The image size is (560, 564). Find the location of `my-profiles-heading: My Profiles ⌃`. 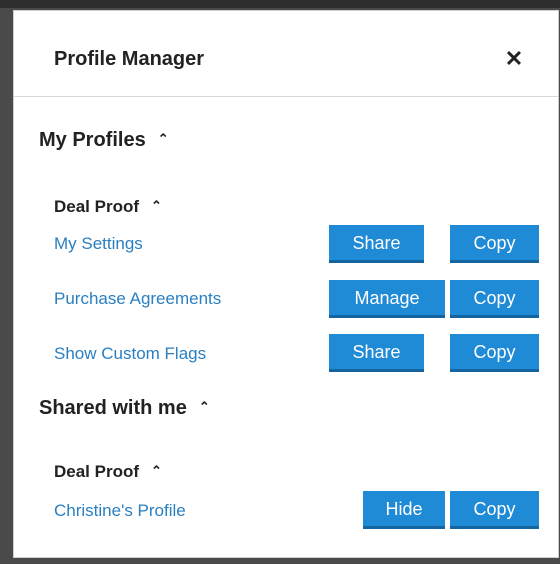

my-profiles-heading: My Profiles ⌃ is located at coordinates (104, 140).